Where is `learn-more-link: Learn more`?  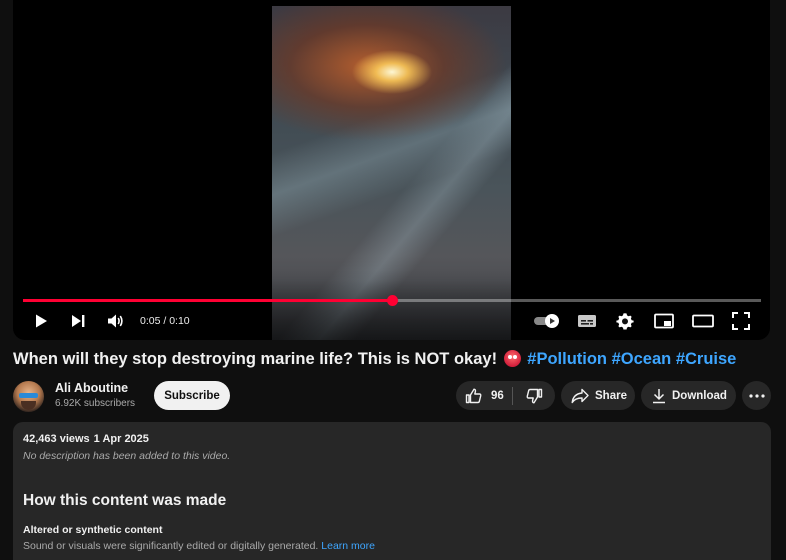 learn-more-link: Learn more is located at coordinates (348, 546).